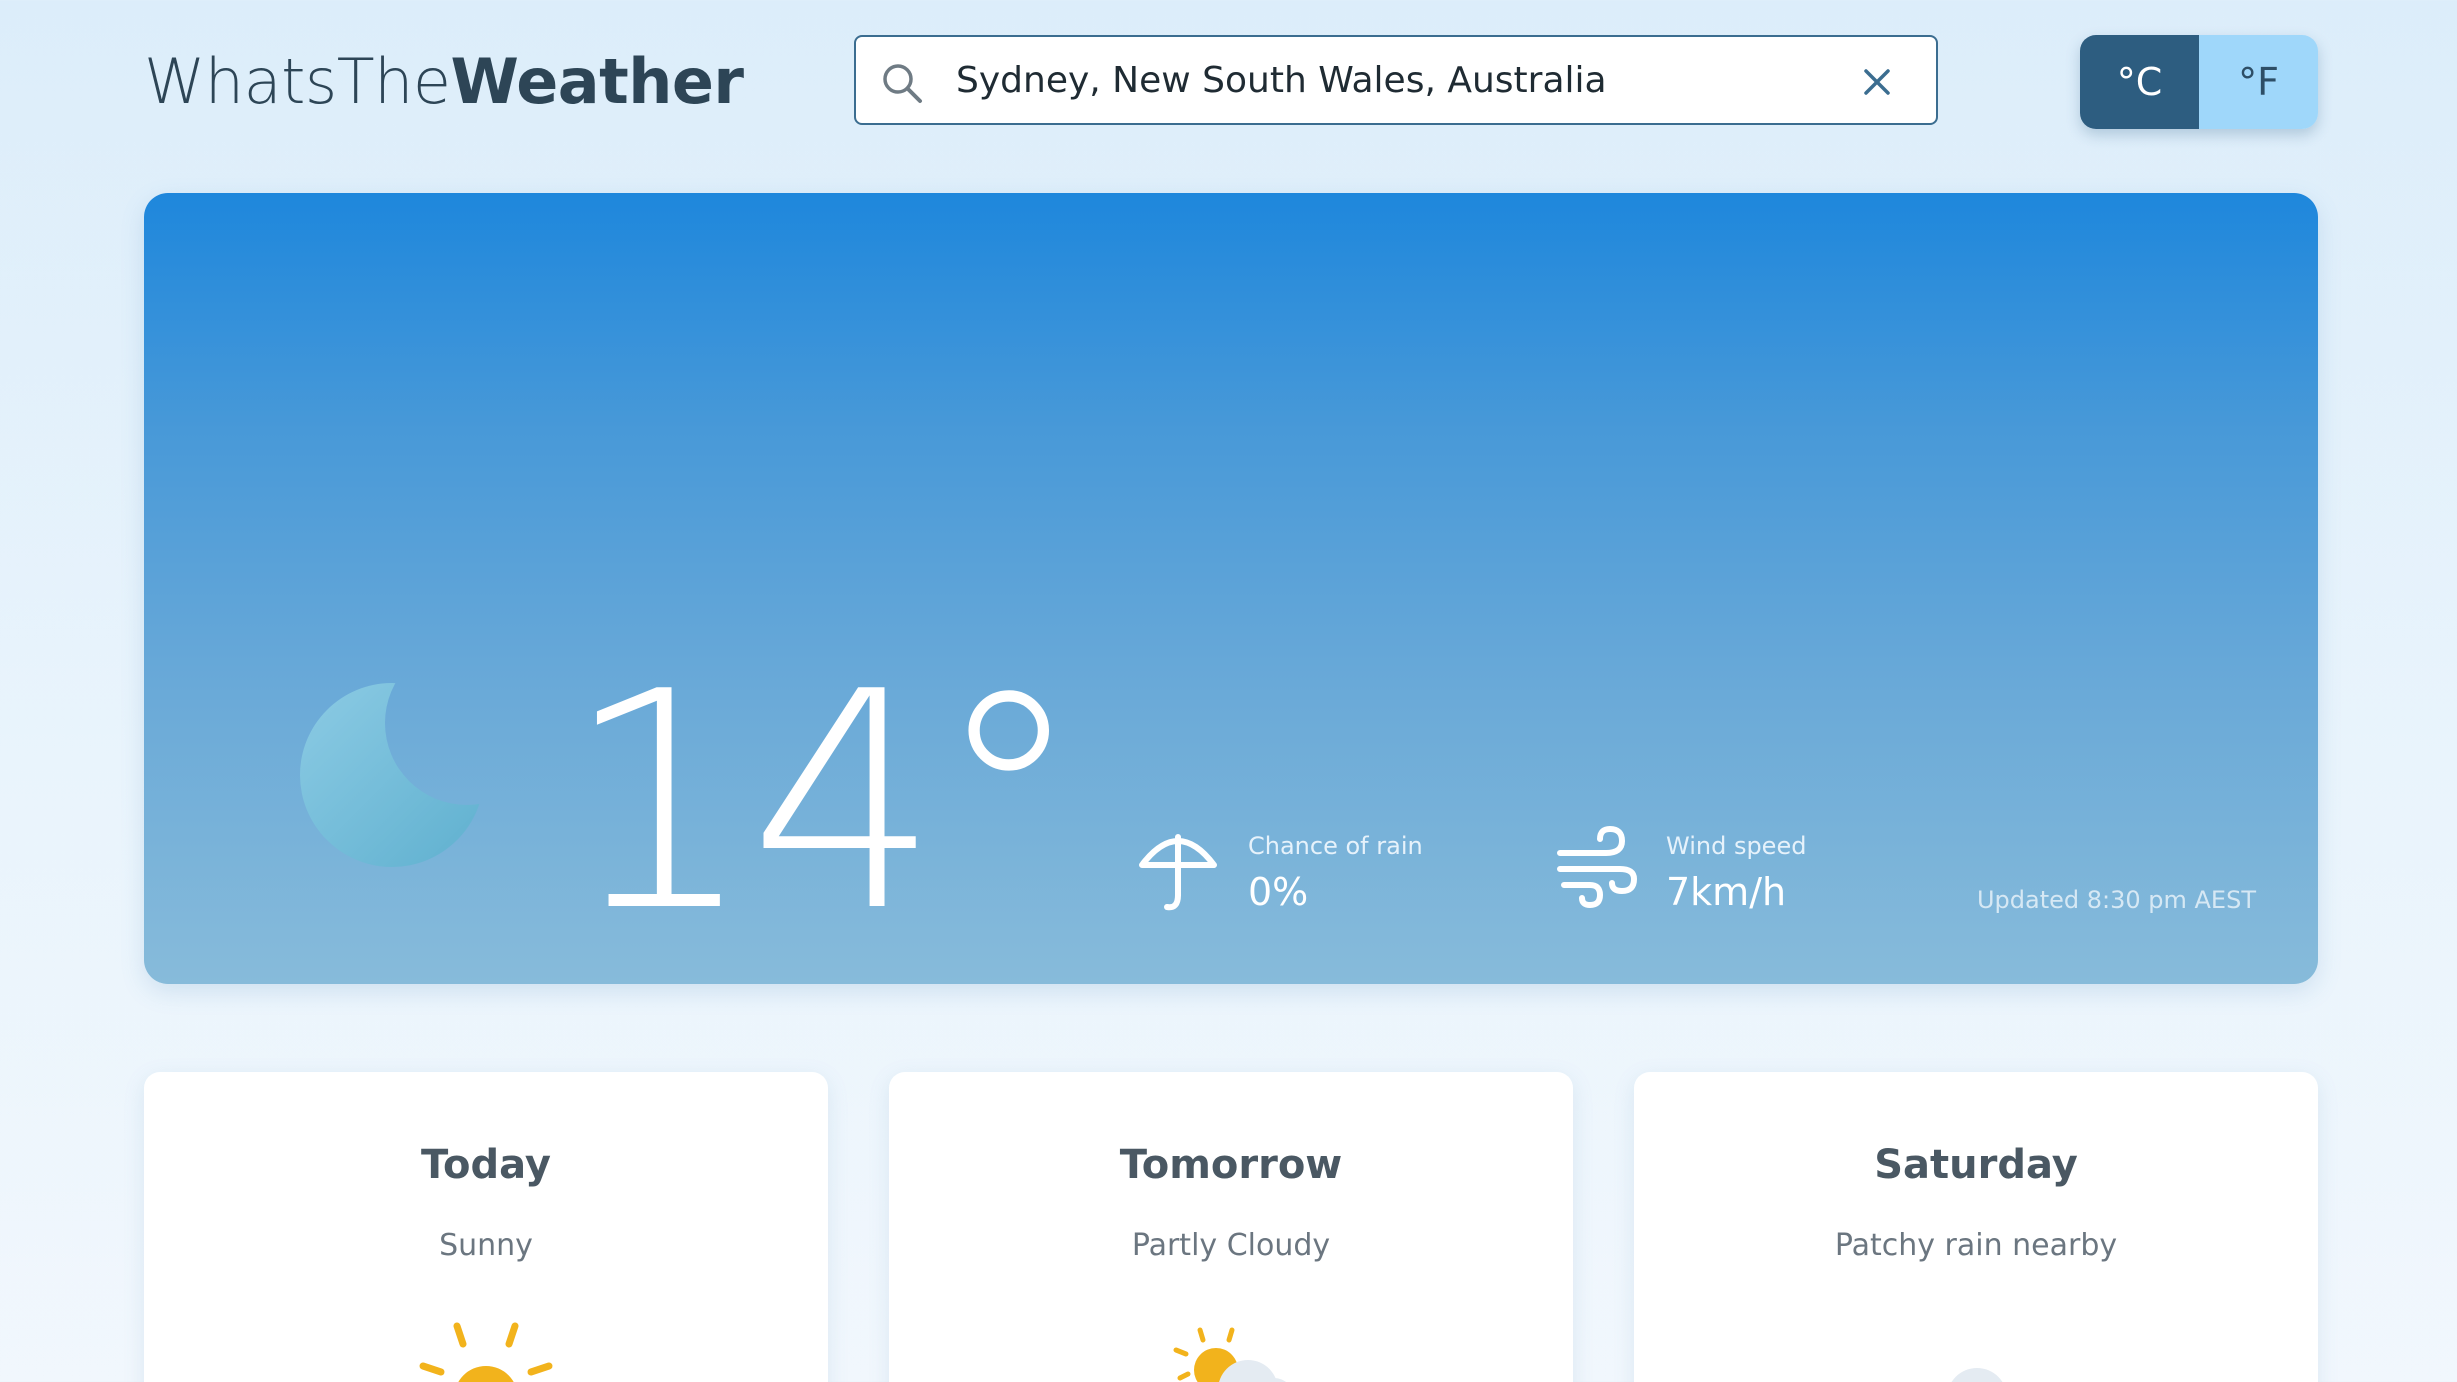 Image resolution: width=2457 pixels, height=1382 pixels. I want to click on close-icon, so click(1877, 82).